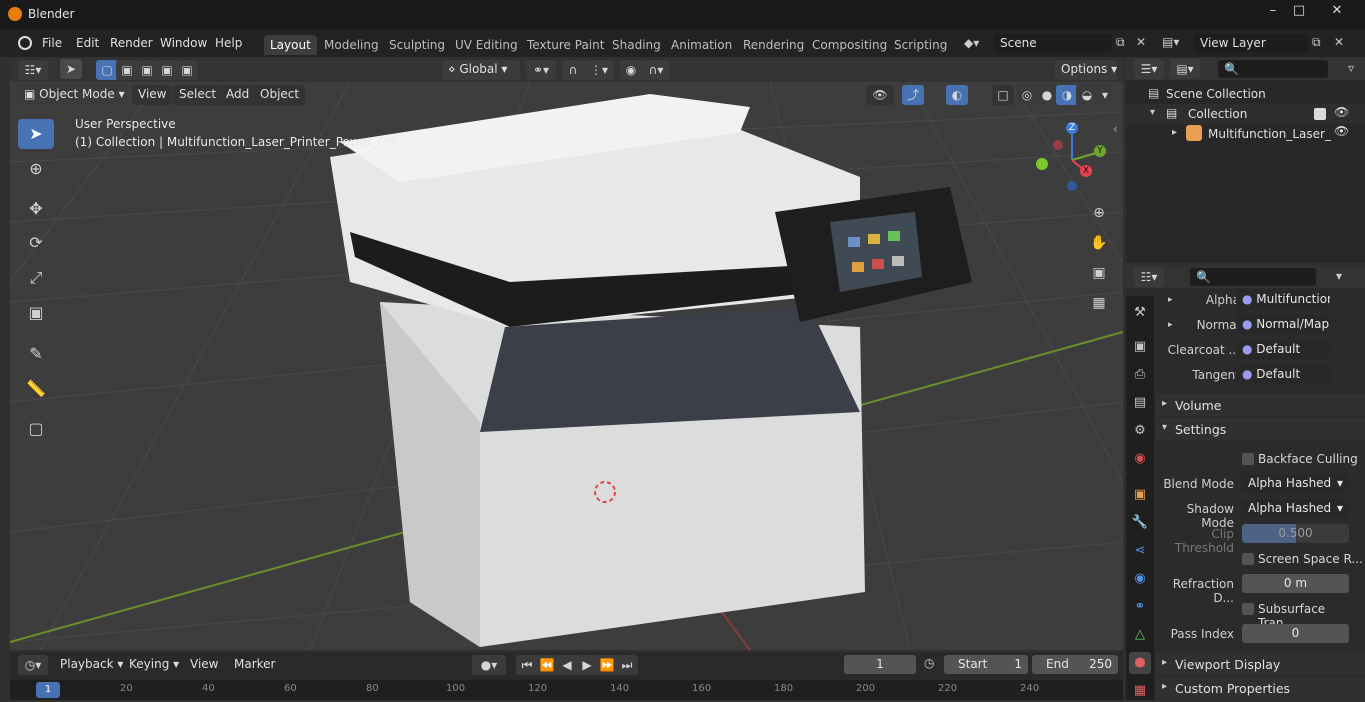 This screenshot has height=702, width=1365. What do you see at coordinates (1320, 114) in the screenshot?
I see `collection-checkbox` at bounding box center [1320, 114].